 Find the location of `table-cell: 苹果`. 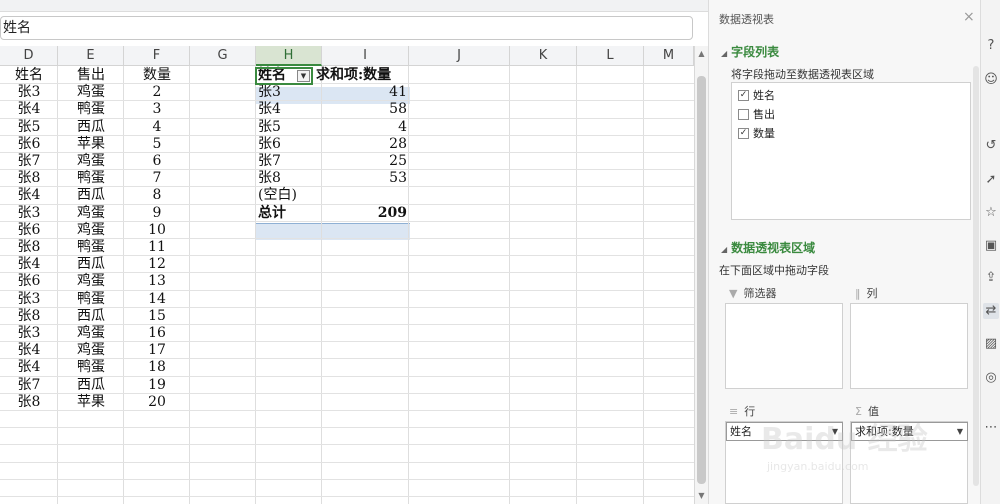

table-cell: 苹果 is located at coordinates (91, 144).